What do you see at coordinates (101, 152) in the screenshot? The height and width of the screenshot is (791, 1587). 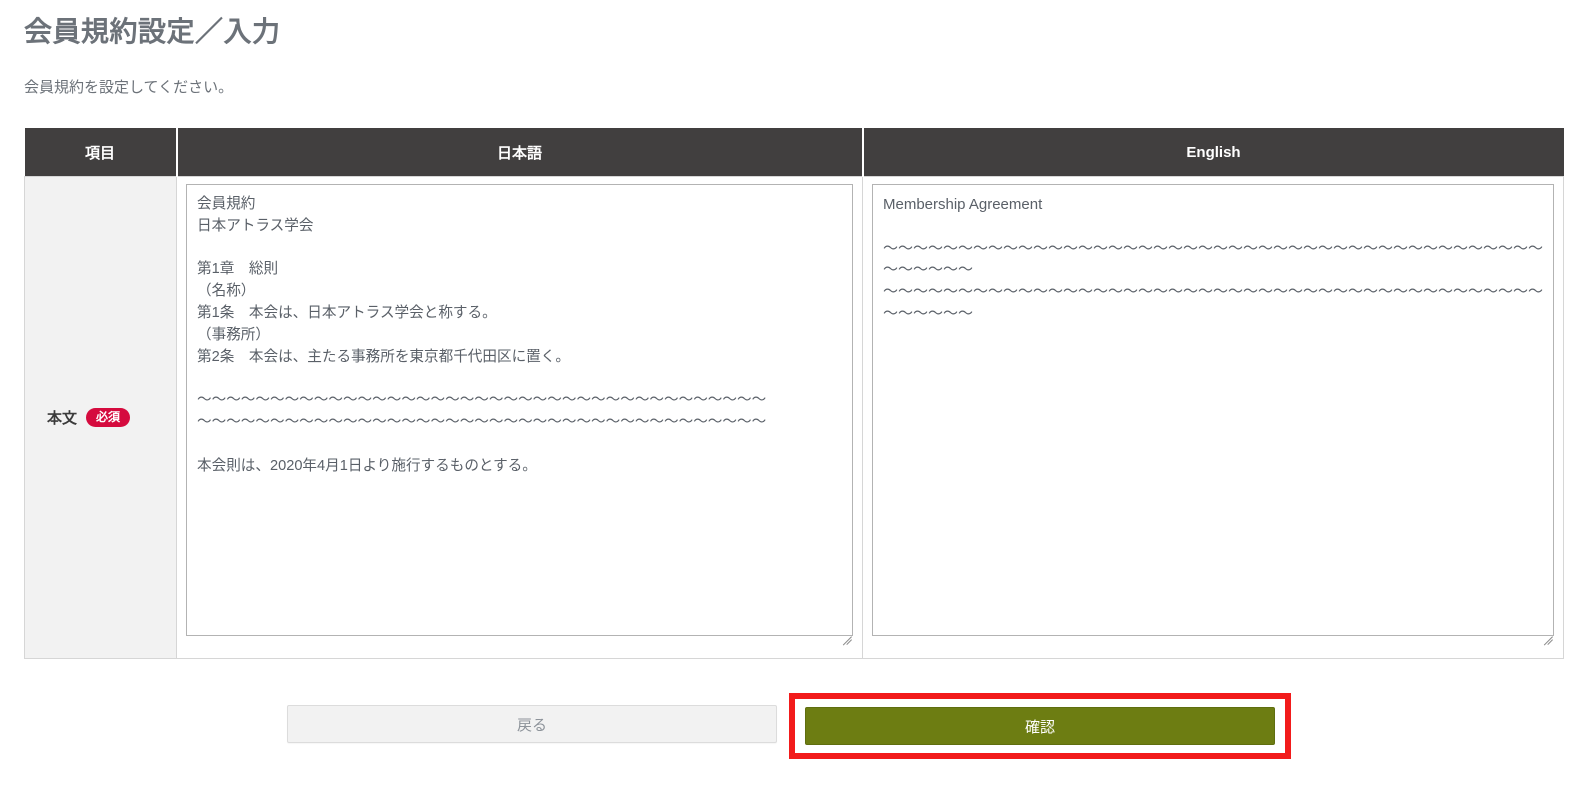 I see `column-header-item: 項目` at bounding box center [101, 152].